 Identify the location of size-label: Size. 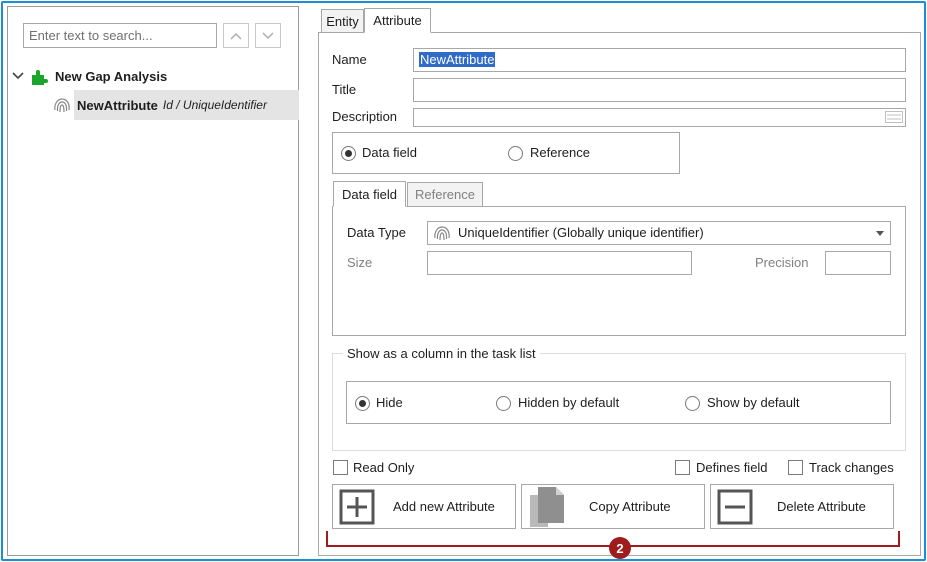
(360, 262).